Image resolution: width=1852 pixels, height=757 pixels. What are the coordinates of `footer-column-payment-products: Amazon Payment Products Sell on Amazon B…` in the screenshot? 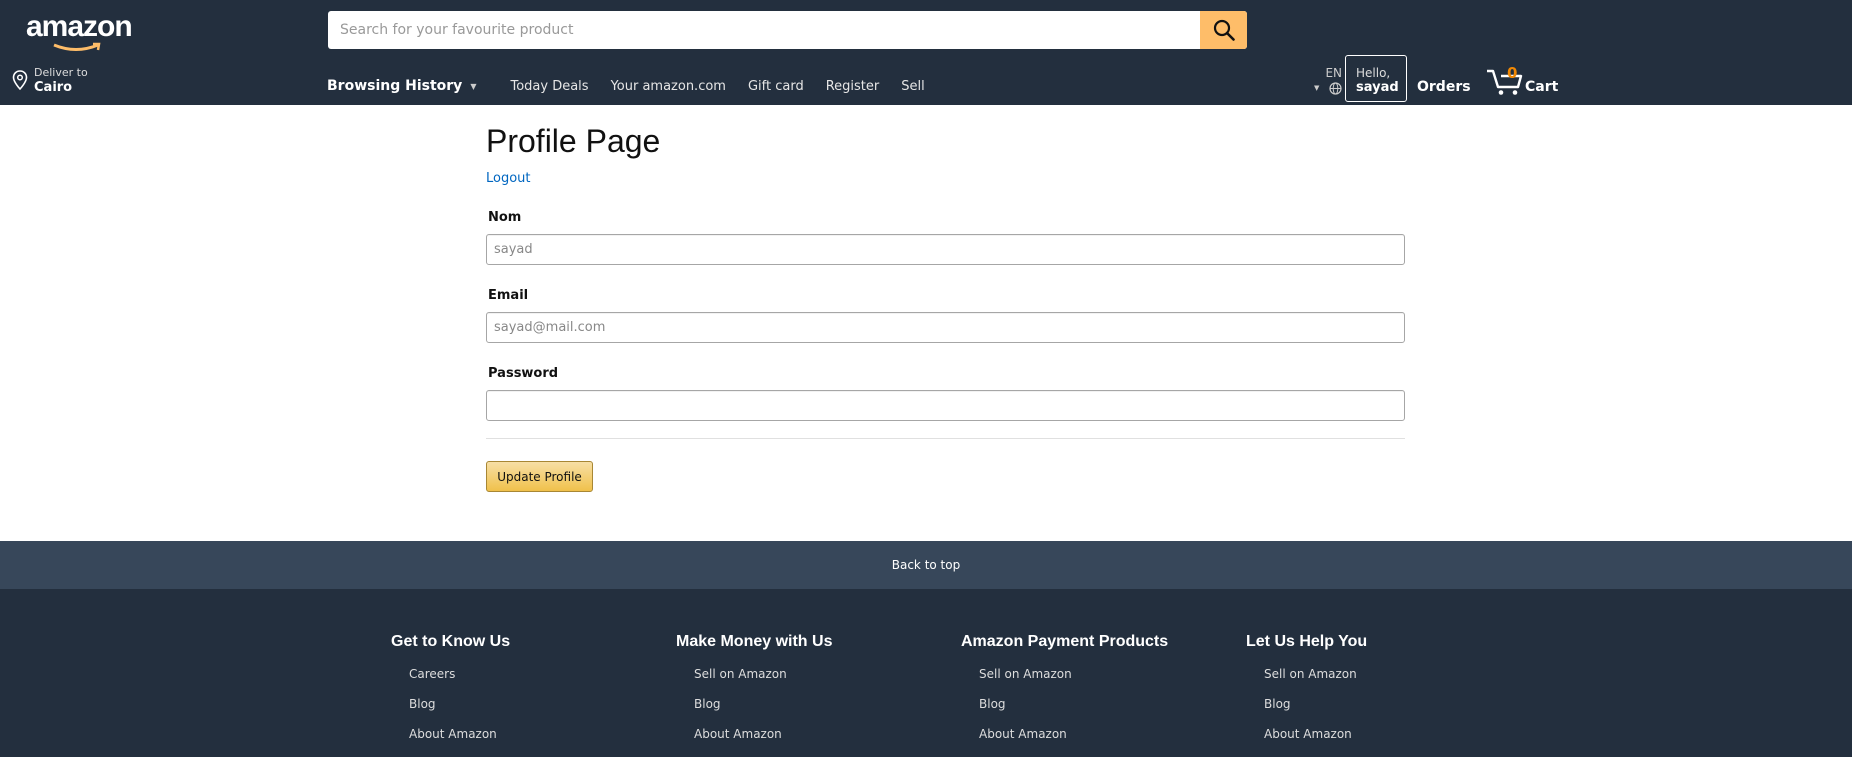 It's located at (1091, 695).